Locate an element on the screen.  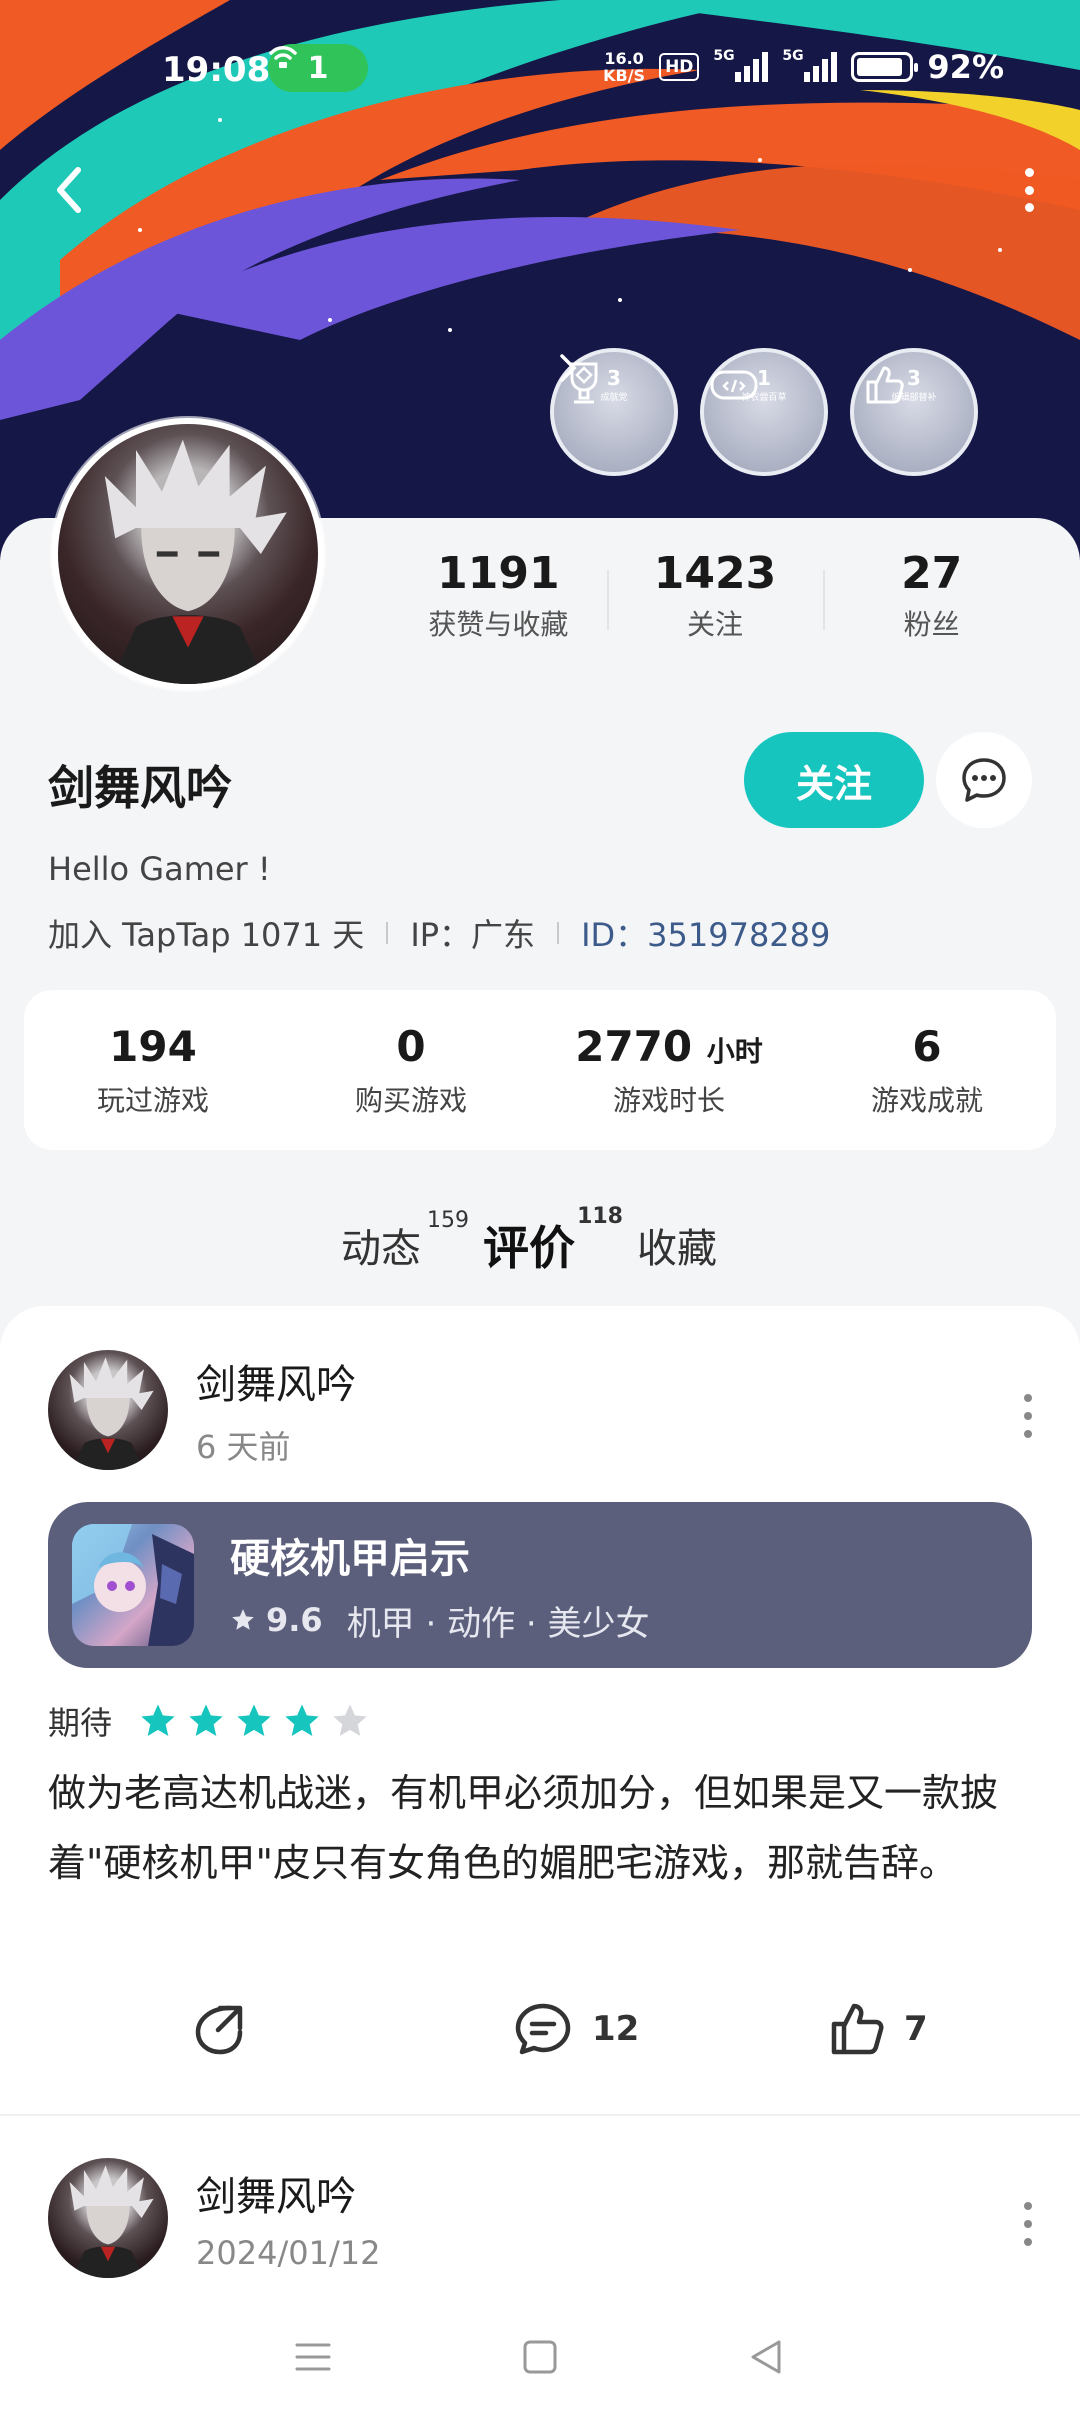
back-triangle-icon is located at coordinates (766, 2357).